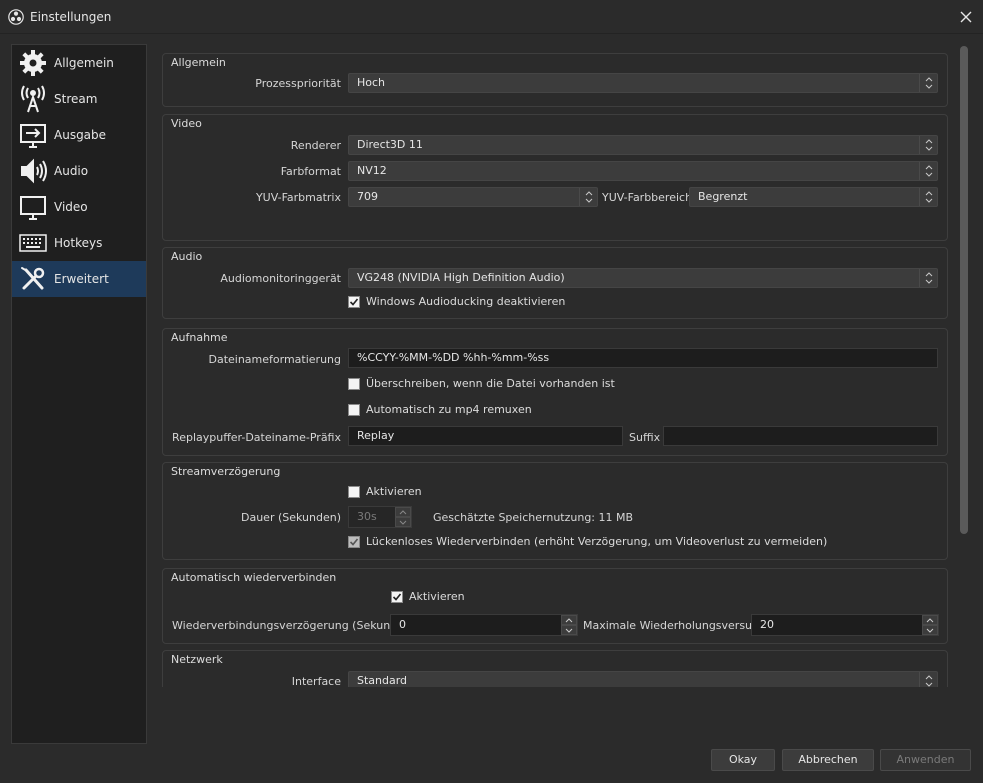 This screenshot has height=783, width=983. Describe the element at coordinates (33, 279) in the screenshot. I see `tools-icon` at that location.